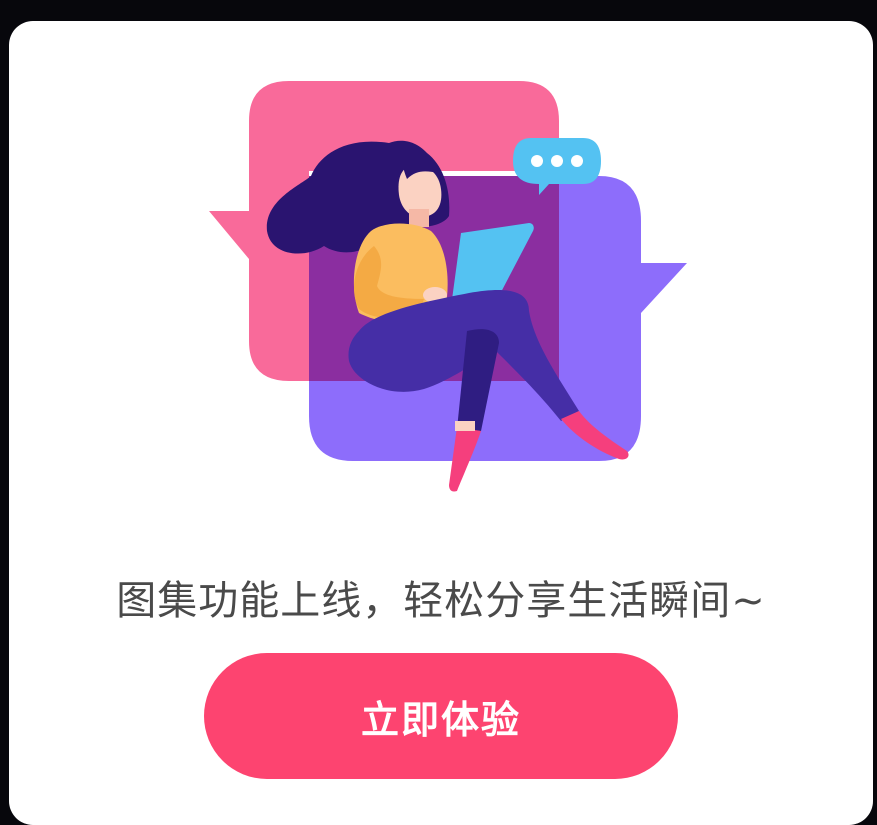 This screenshot has width=877, height=825. Describe the element at coordinates (441, 716) in the screenshot. I see `try-now-button: 立即体验` at that location.